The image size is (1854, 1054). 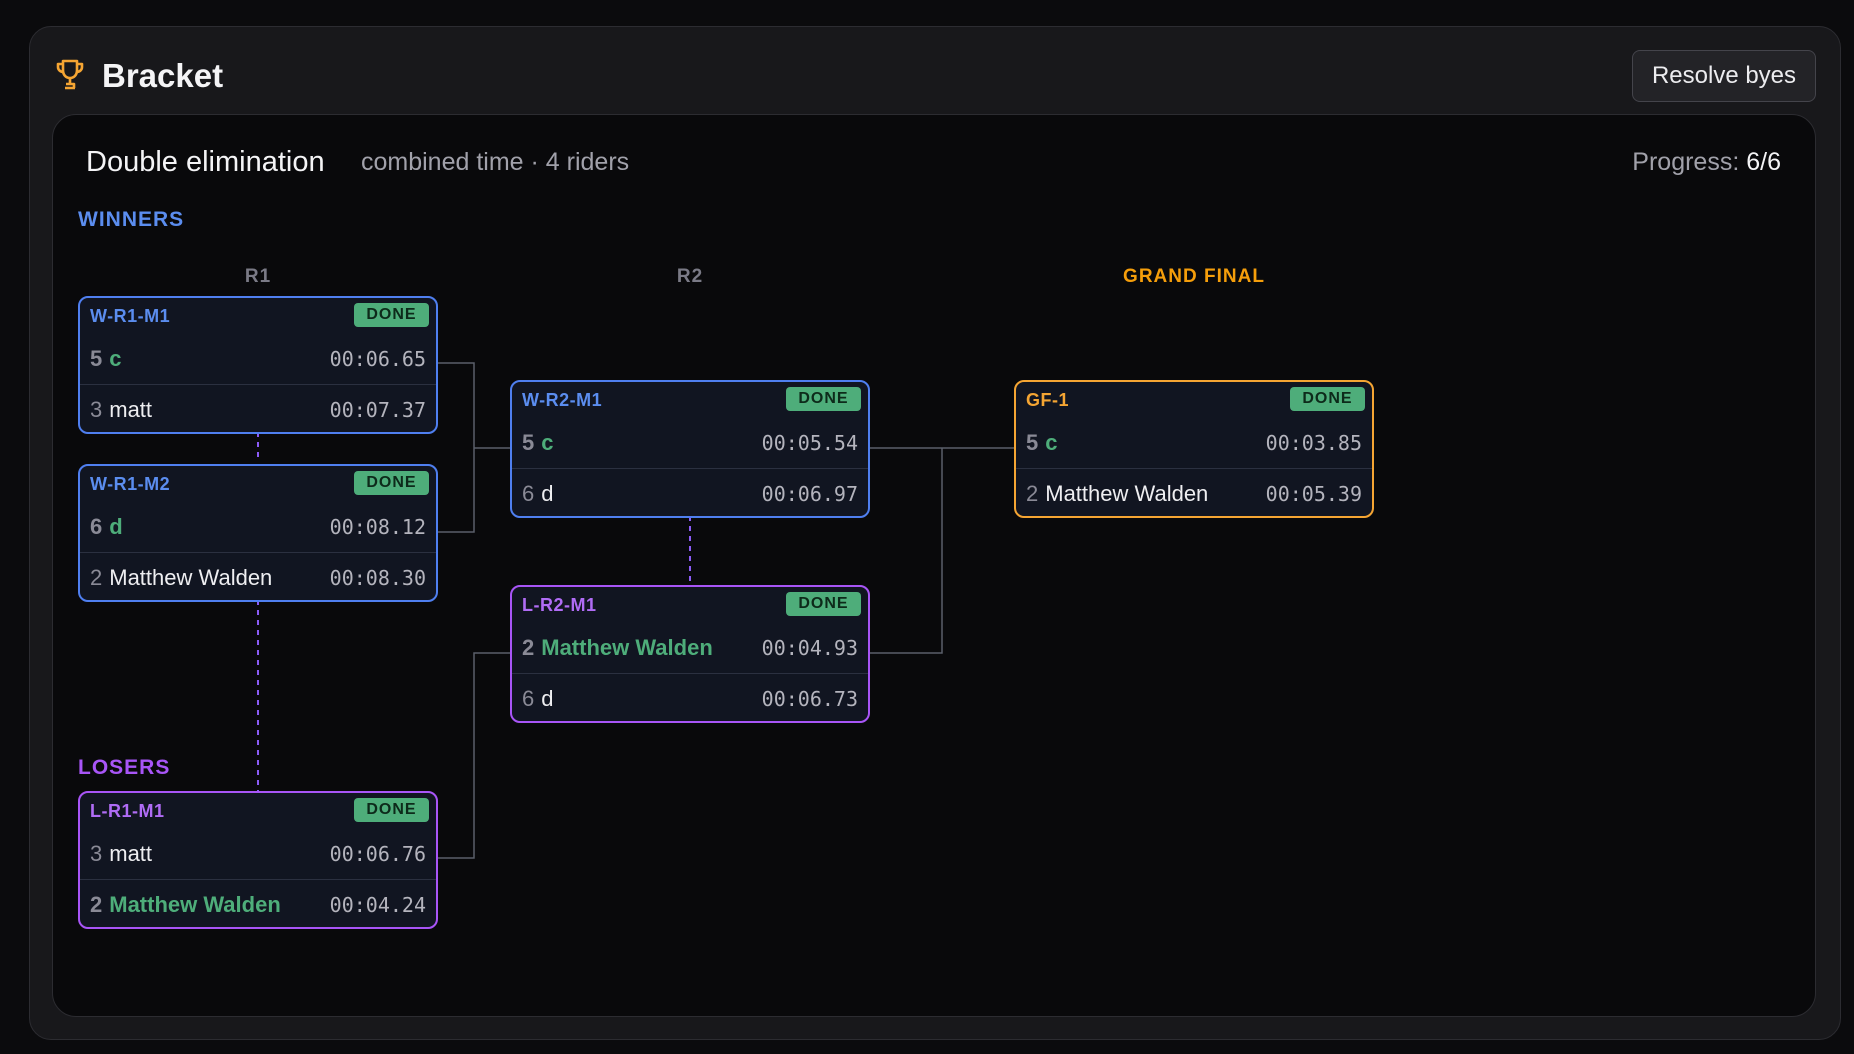 I want to click on participant-row: 5 c 00:05.54, so click(x=690, y=443).